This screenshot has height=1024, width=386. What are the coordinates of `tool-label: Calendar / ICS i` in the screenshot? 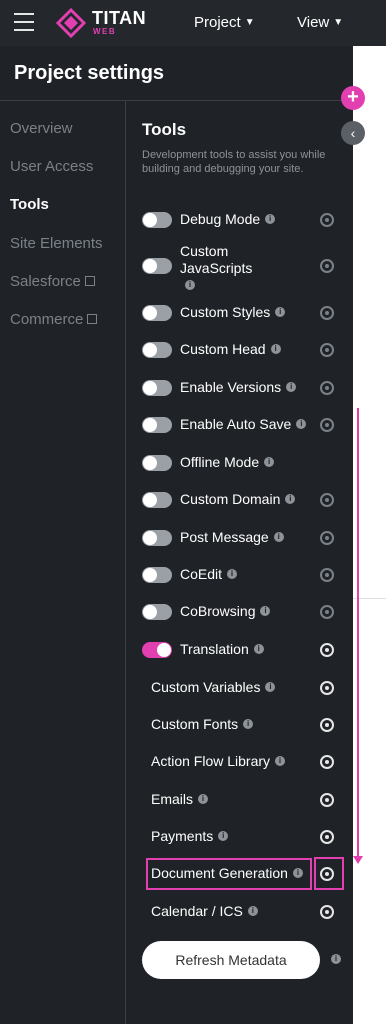 It's located at (204, 911).